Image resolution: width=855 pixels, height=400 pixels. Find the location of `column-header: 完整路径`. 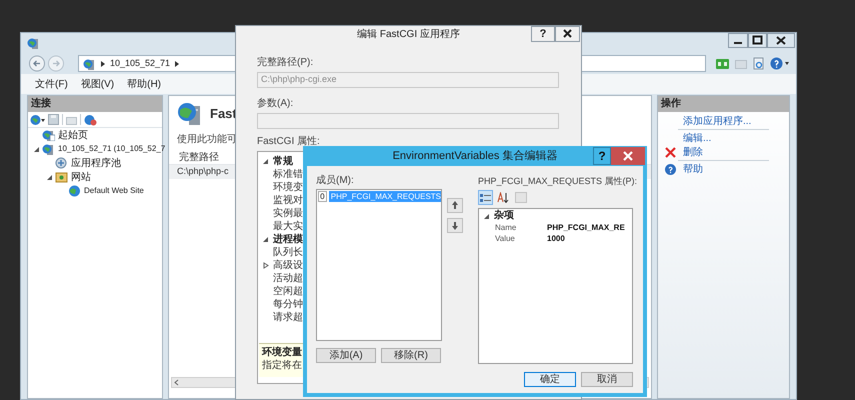

column-header: 完整路径 is located at coordinates (194, 157).